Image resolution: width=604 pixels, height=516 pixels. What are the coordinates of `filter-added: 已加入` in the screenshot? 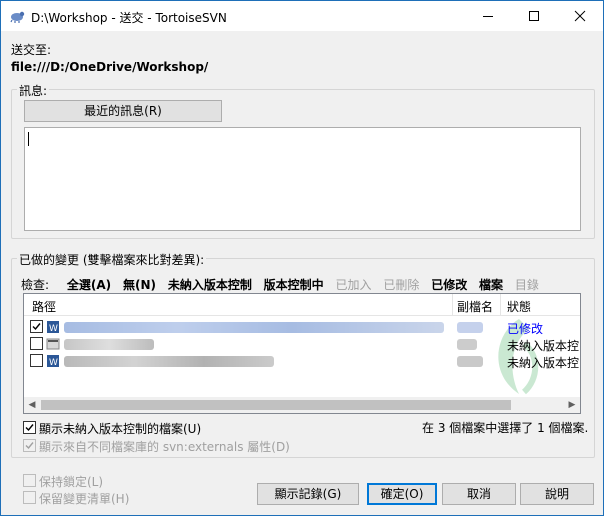 It's located at (353, 285).